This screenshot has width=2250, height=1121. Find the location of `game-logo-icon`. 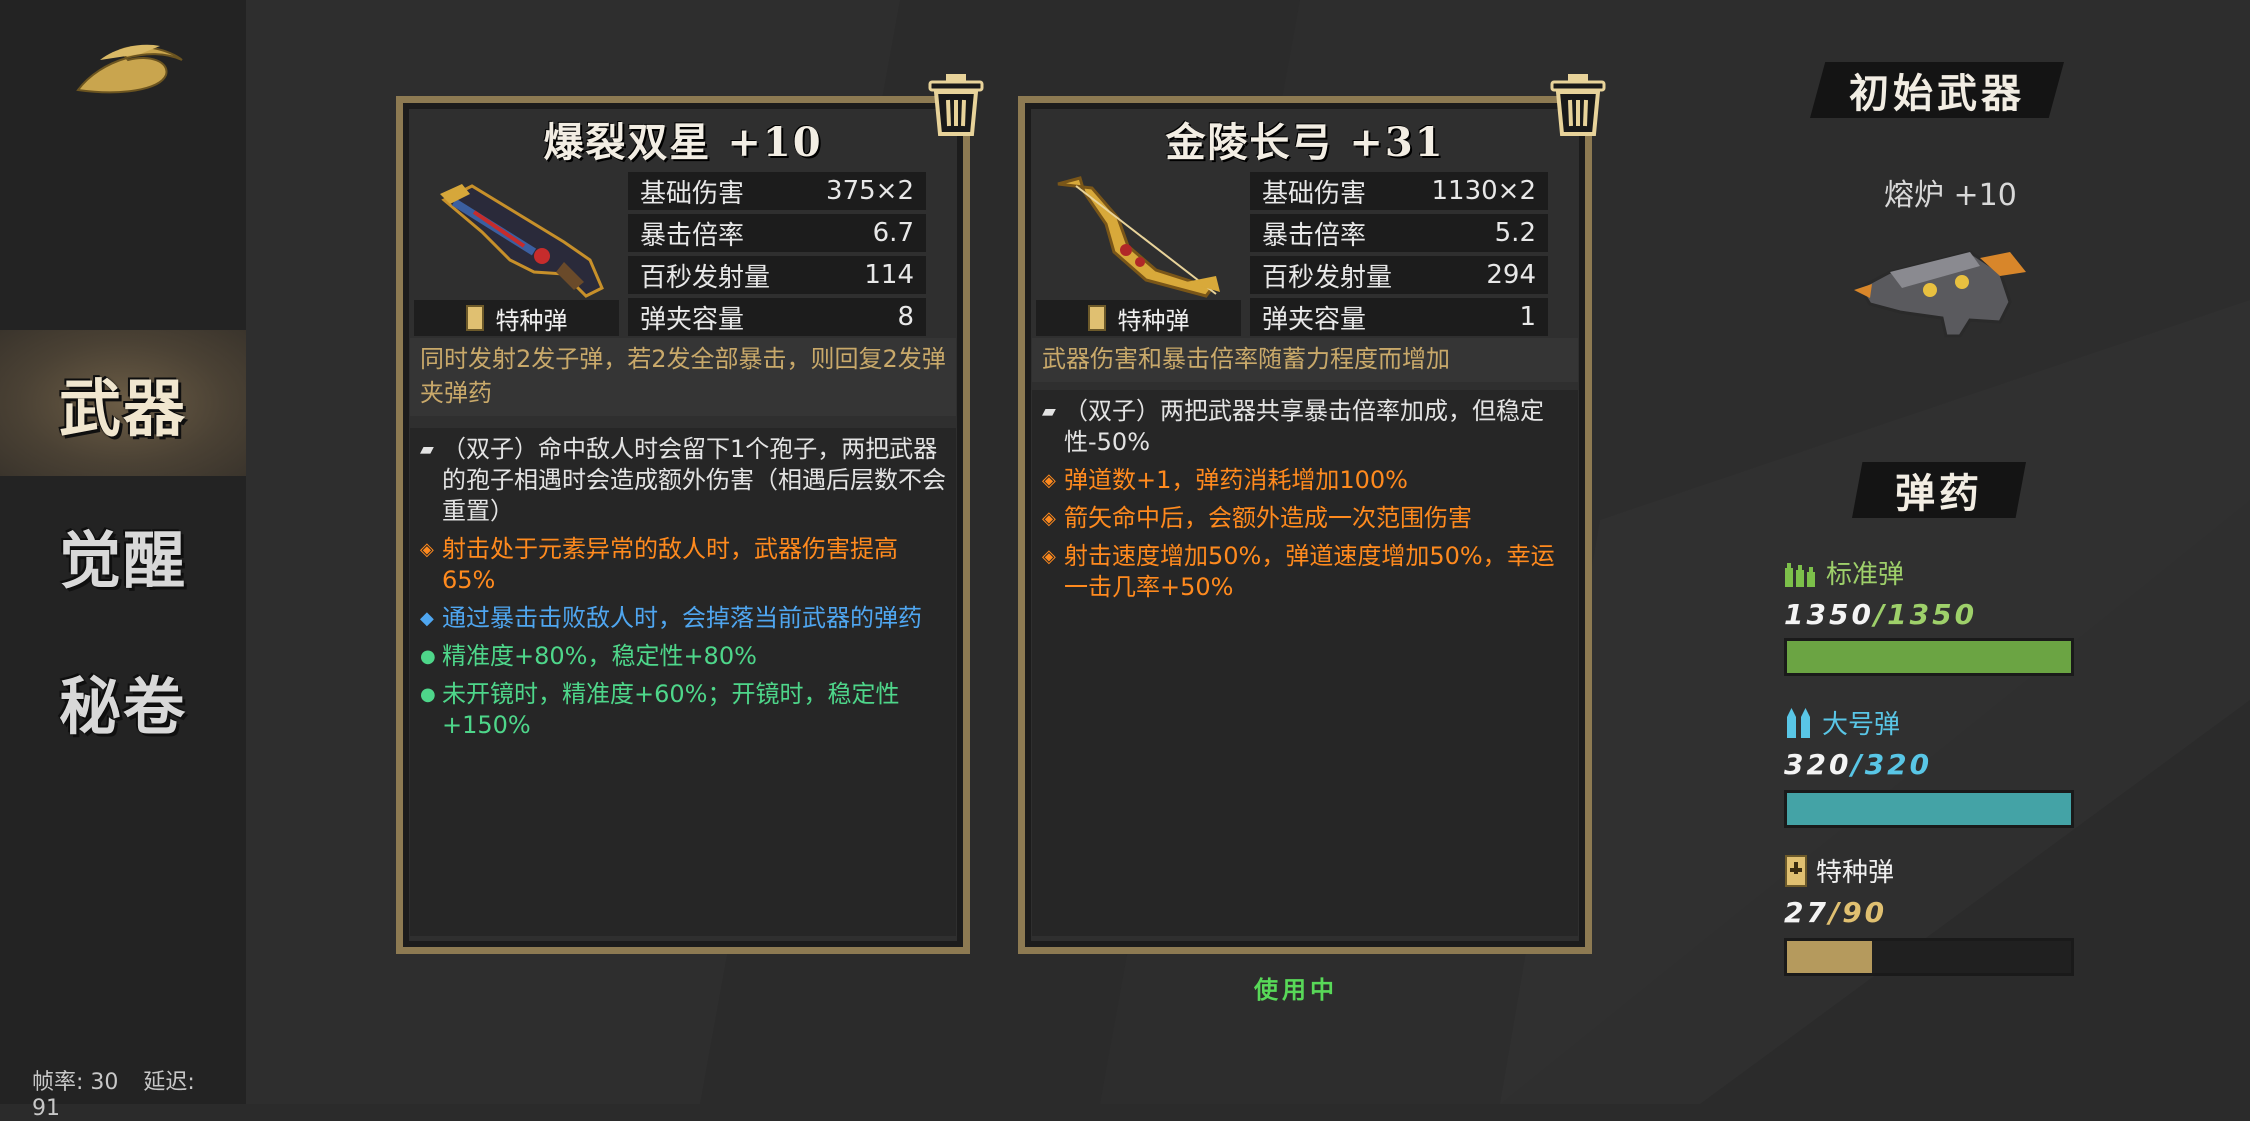

game-logo-icon is located at coordinates (130, 65).